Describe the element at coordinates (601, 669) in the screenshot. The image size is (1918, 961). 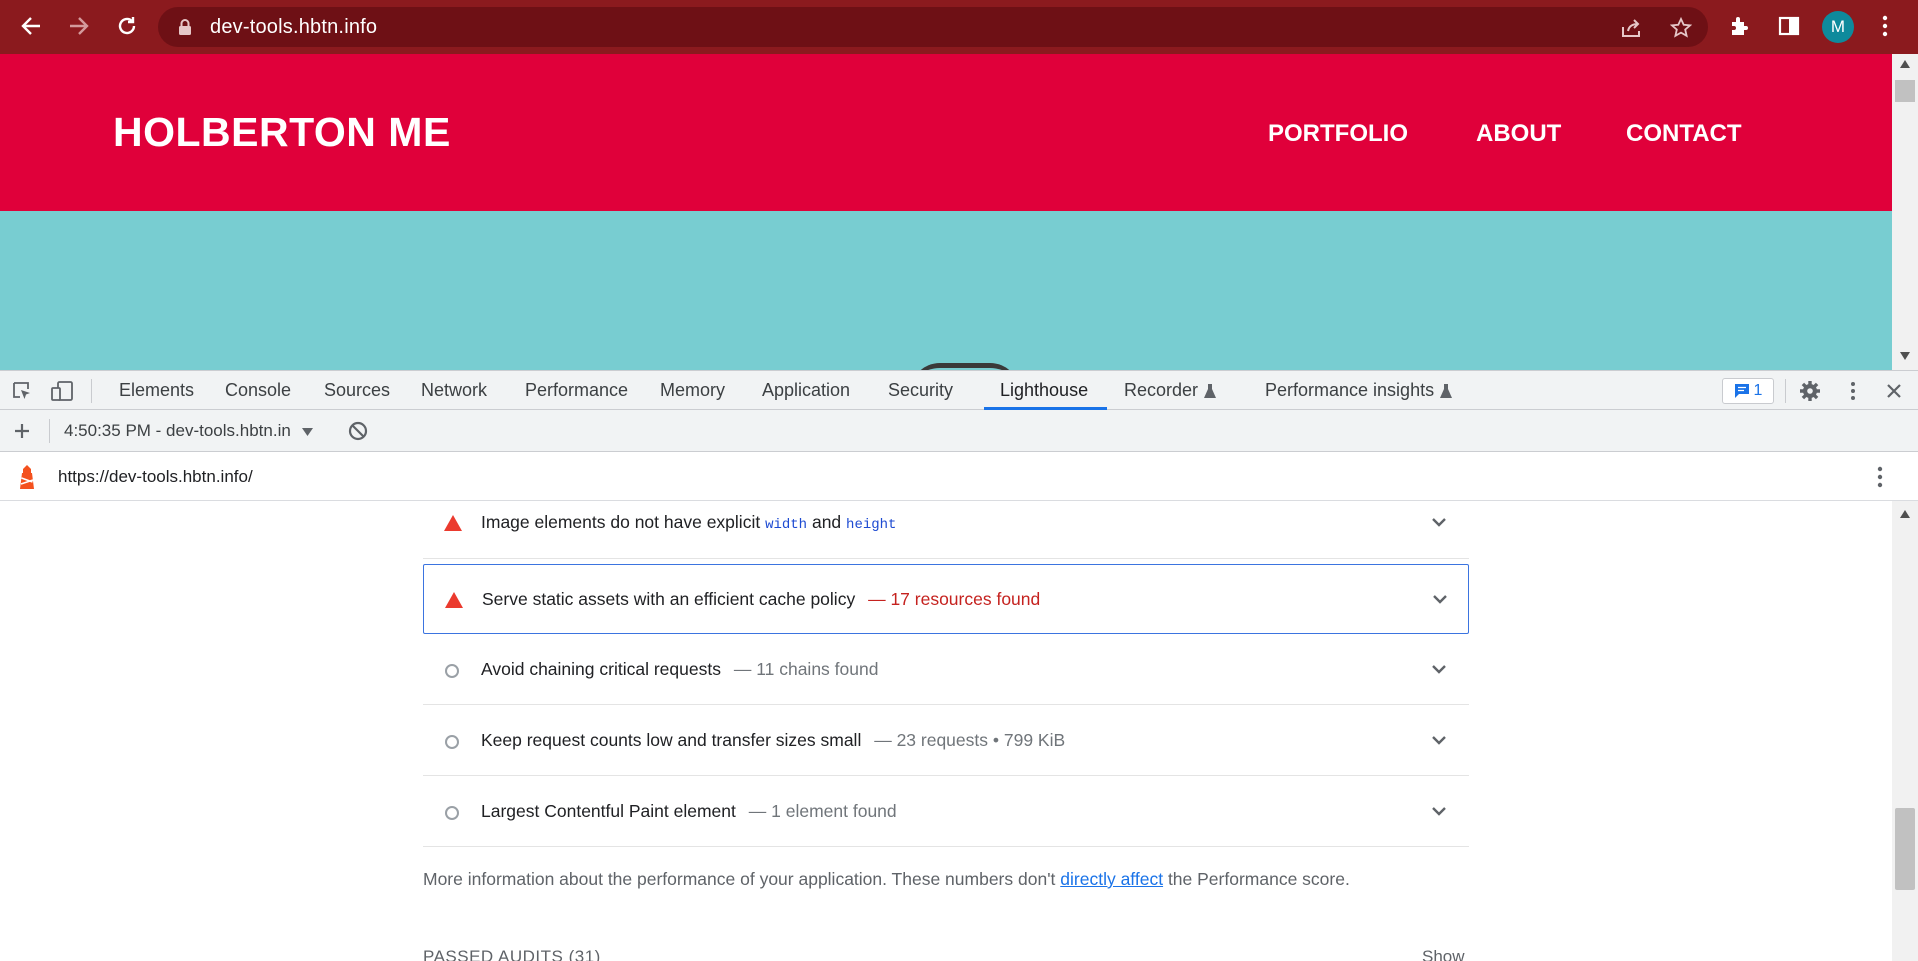
I see `audit-title: Avoid chaining critical requests` at that location.